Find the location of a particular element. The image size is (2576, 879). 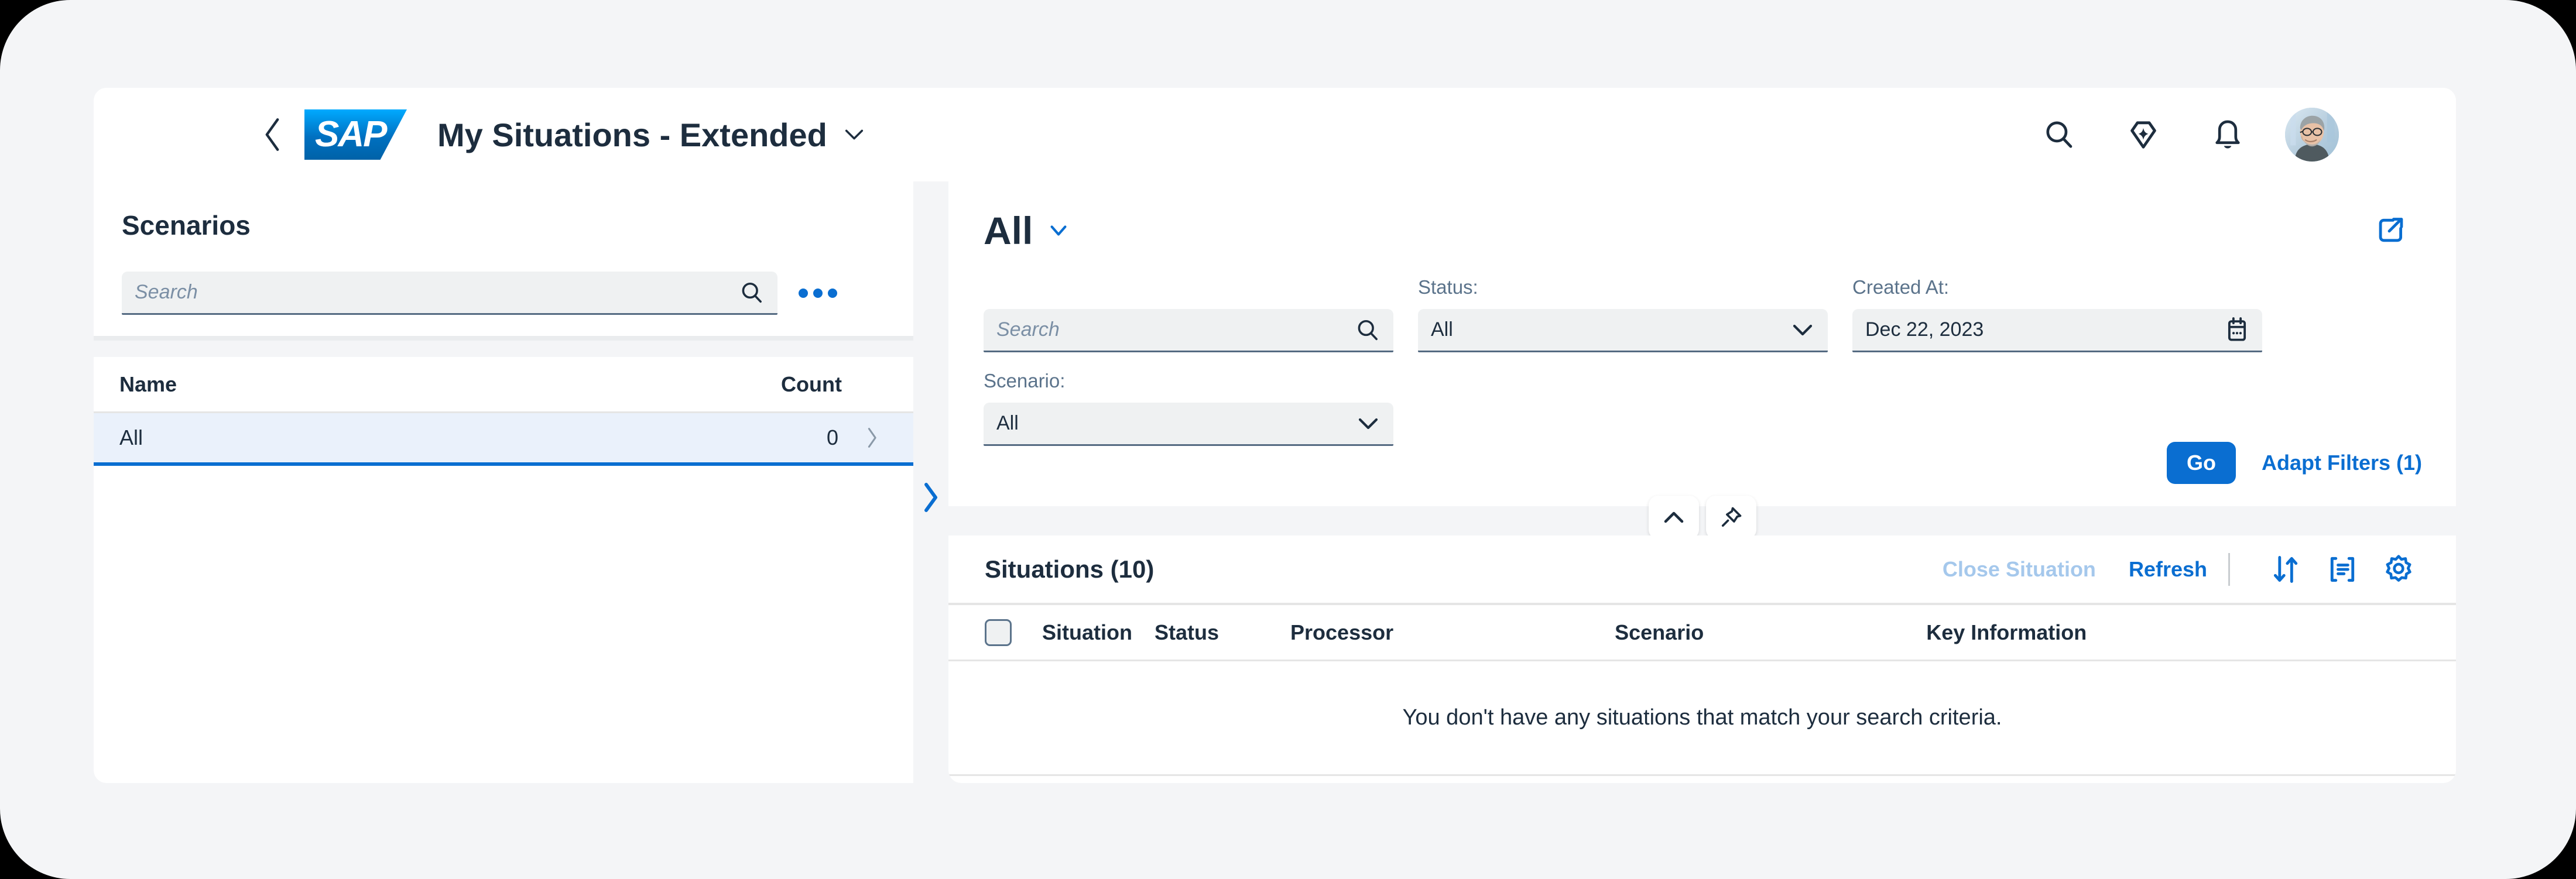

filter-label-status: Status: is located at coordinates (1448, 287).